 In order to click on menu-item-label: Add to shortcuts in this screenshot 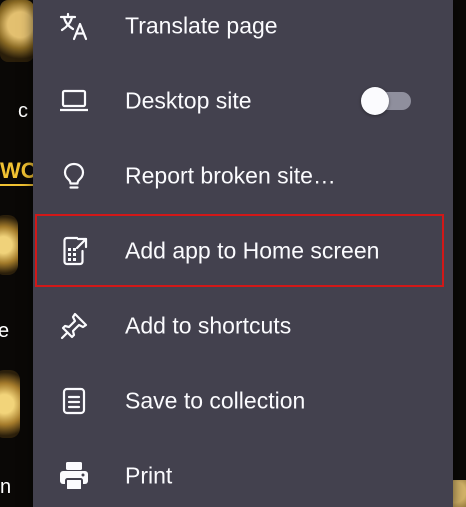, I will do `click(208, 325)`.